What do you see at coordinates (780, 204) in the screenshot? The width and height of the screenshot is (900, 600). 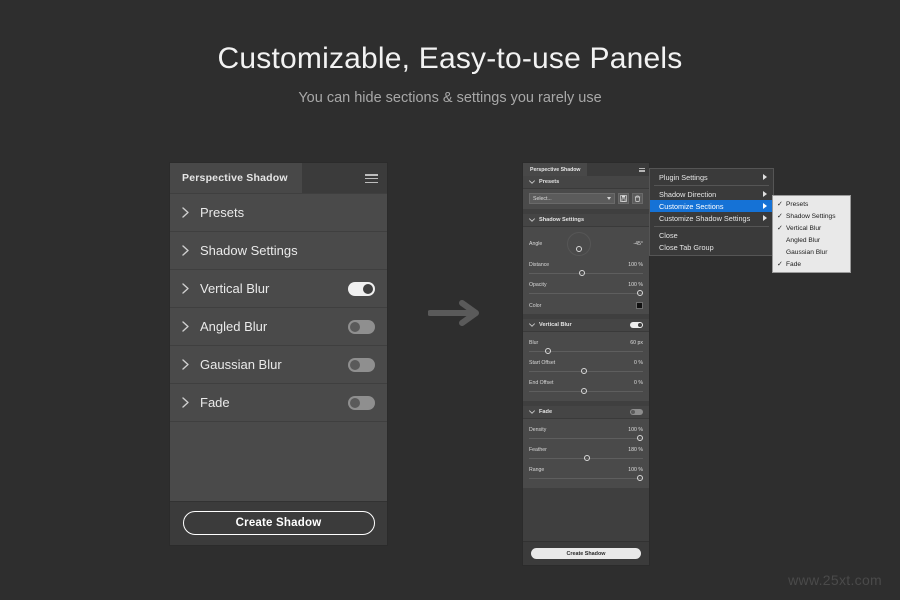 I see `check-icon: ✓` at bounding box center [780, 204].